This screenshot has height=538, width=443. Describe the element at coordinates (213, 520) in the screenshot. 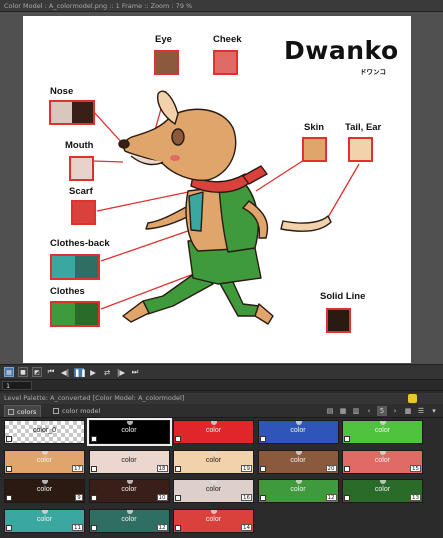

I see `style-chip: color 14` at that location.